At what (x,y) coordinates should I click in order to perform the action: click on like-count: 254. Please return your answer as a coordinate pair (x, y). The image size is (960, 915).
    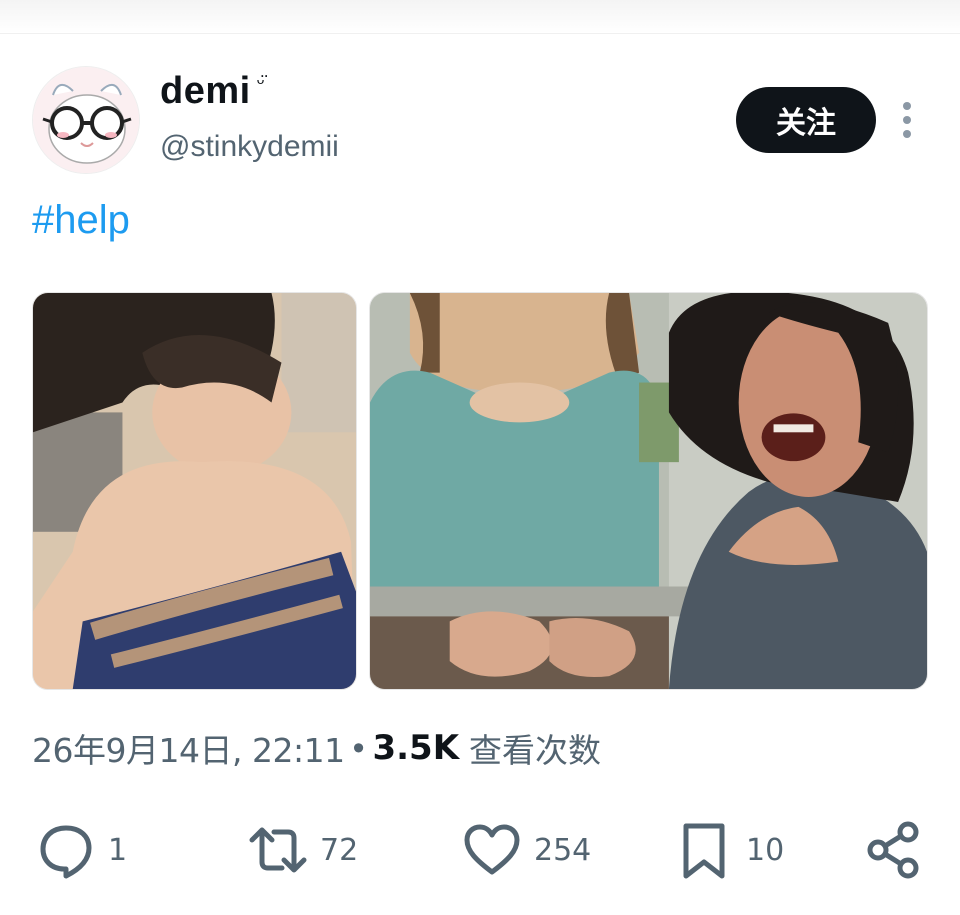
    Looking at the image, I should click on (563, 850).